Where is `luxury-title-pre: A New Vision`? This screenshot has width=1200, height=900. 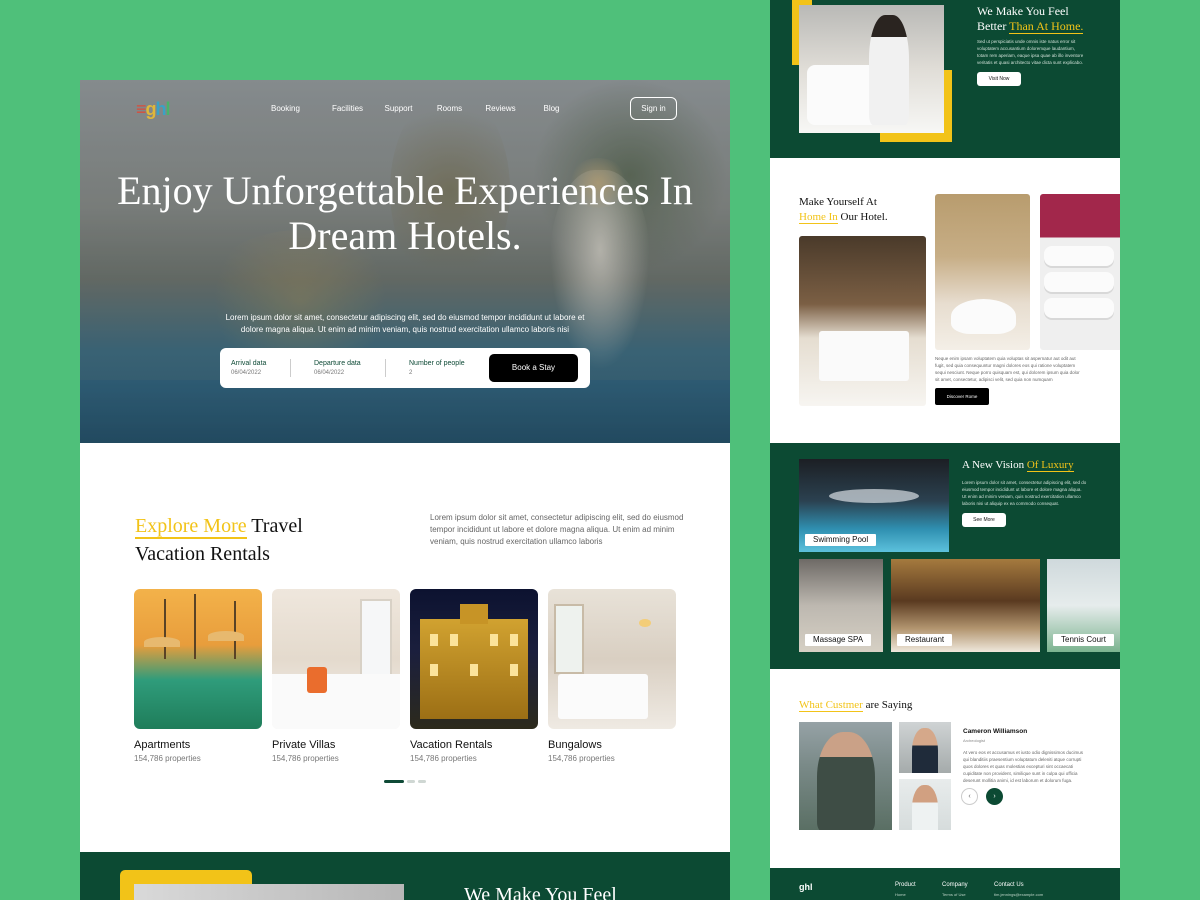 luxury-title-pre: A New Vision is located at coordinates (994, 465).